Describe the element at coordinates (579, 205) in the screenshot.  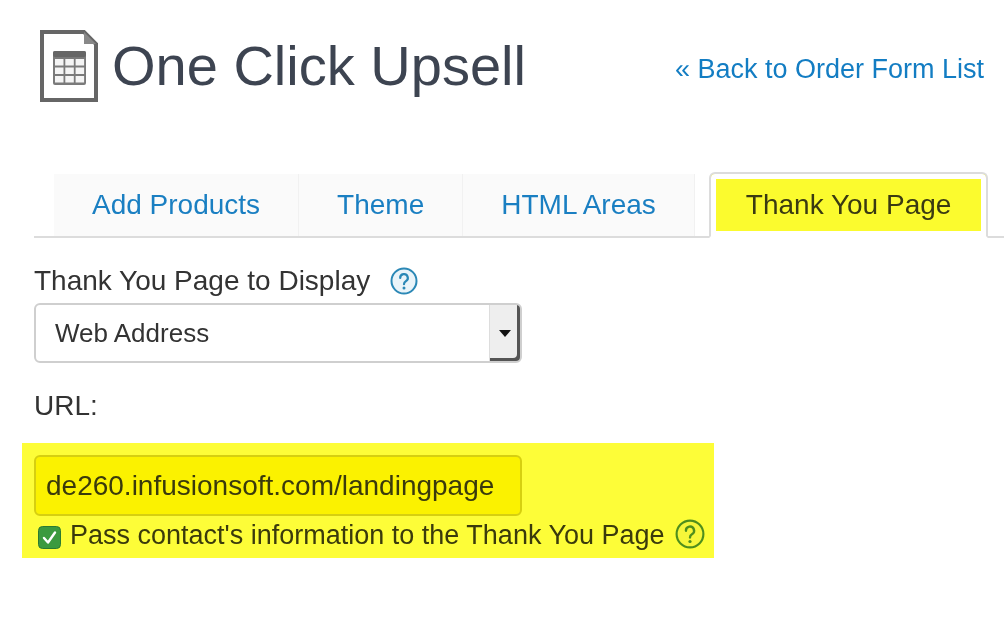
I see `tab: HTML Areas` at that location.